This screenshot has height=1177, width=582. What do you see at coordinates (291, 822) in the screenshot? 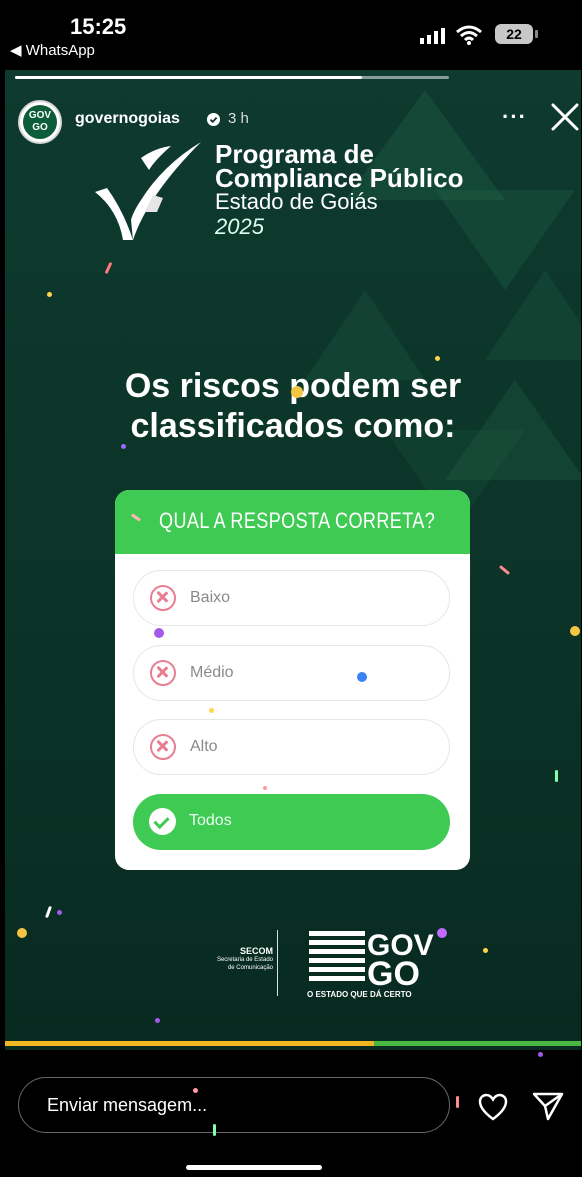
I see `quiz-option-todos: Todos` at bounding box center [291, 822].